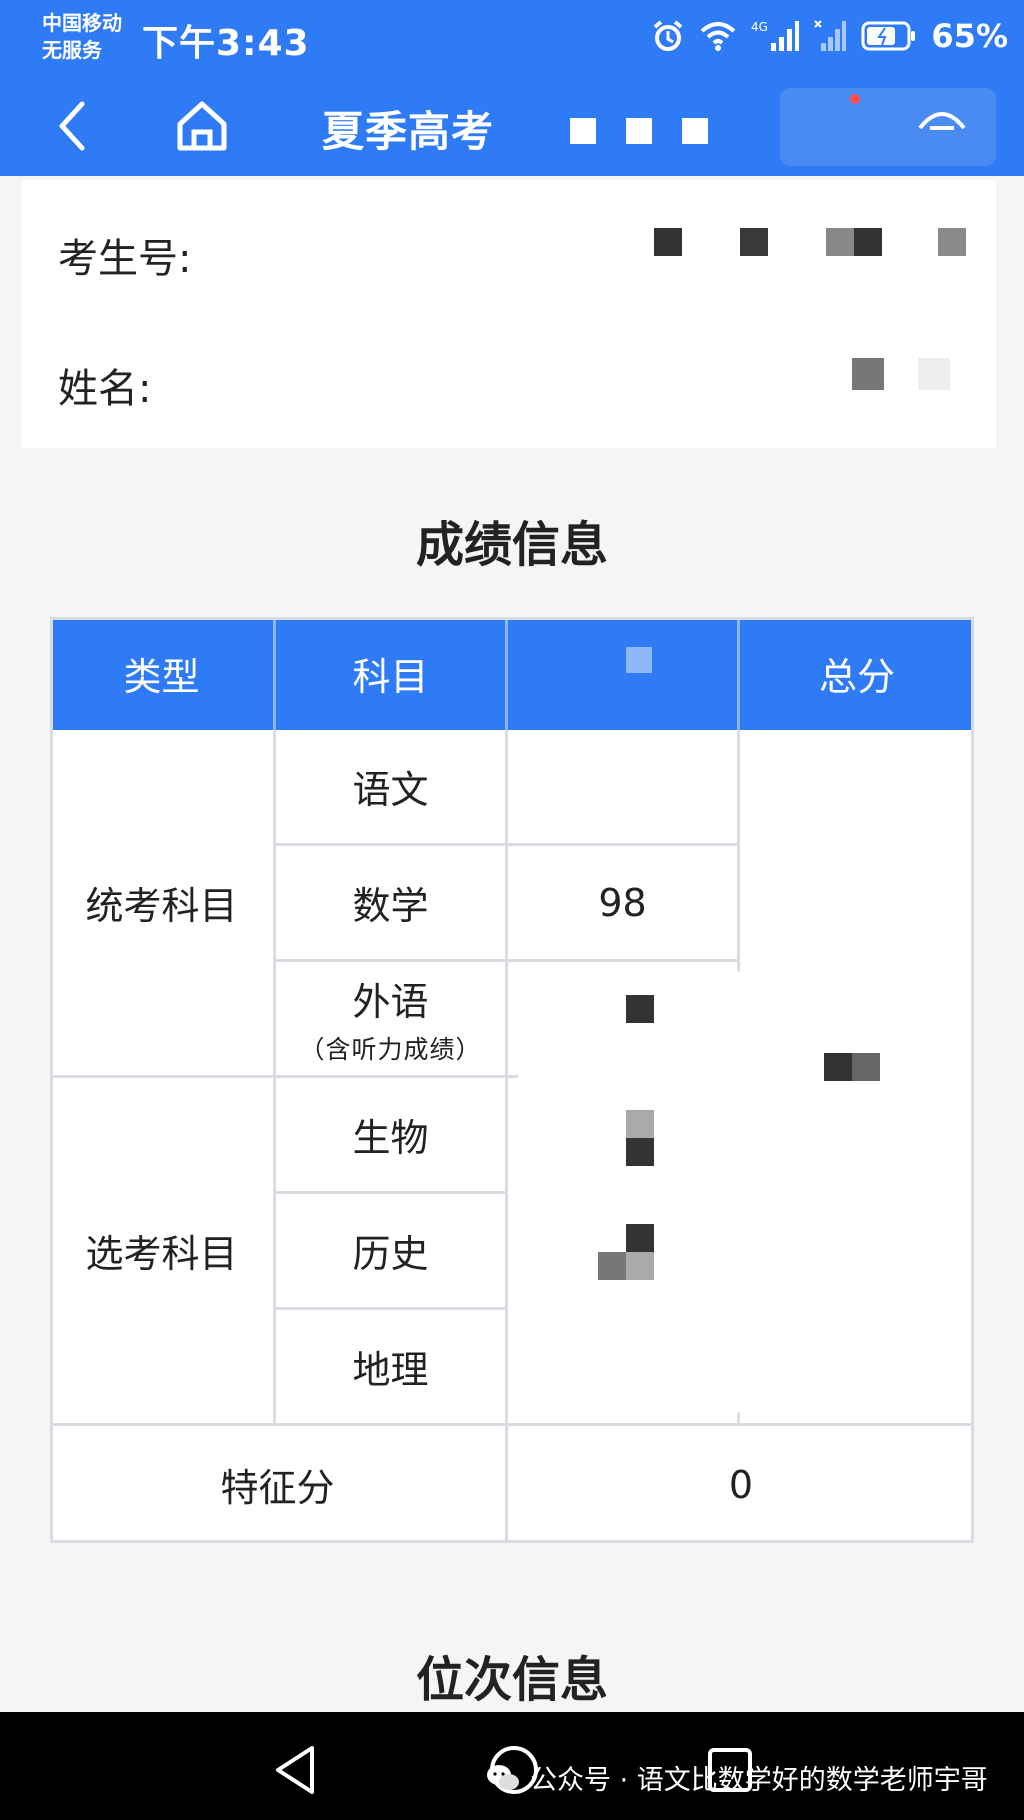 The image size is (1024, 1820). Describe the element at coordinates (624, 788) in the screenshot. I see `score-chinese` at that location.